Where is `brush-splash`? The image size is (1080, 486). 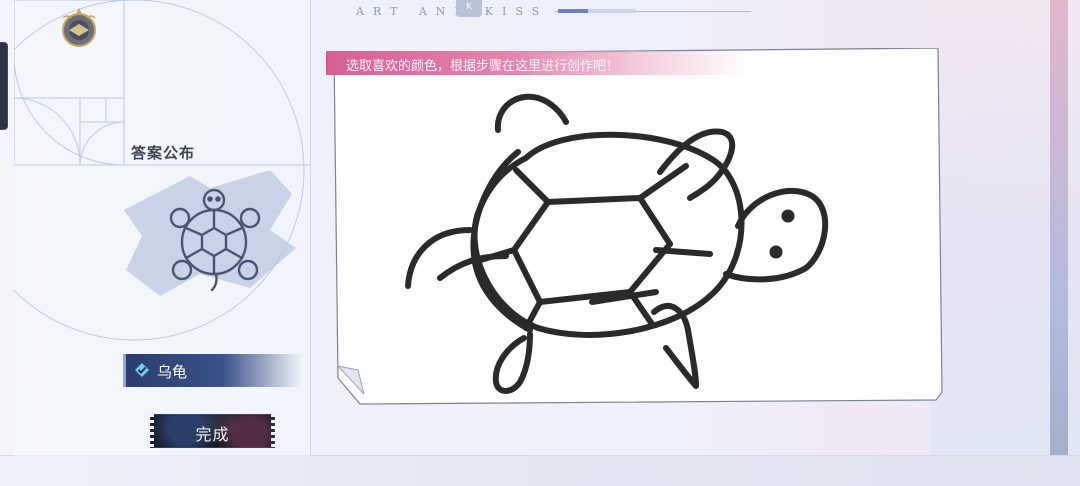
brush-splash is located at coordinates (210, 233).